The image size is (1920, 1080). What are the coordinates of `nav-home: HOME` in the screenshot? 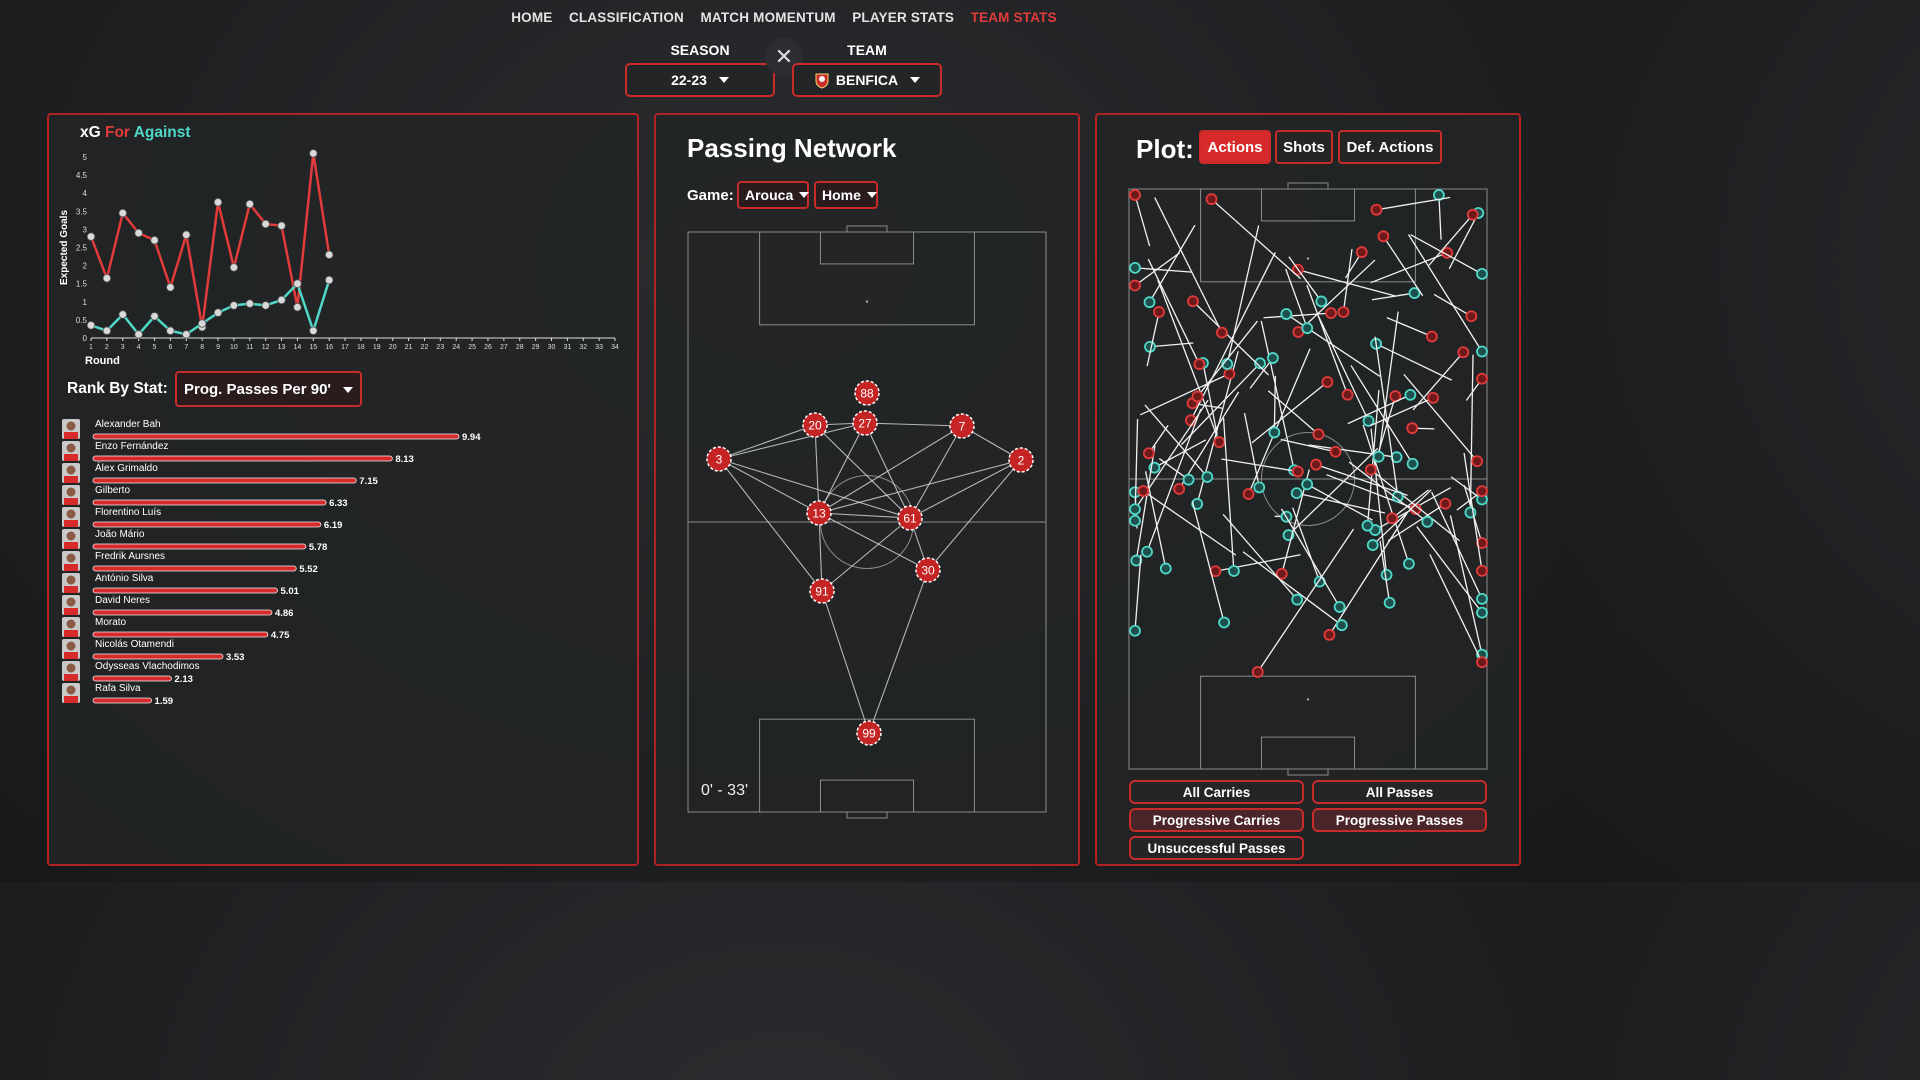 It's located at (531, 17).